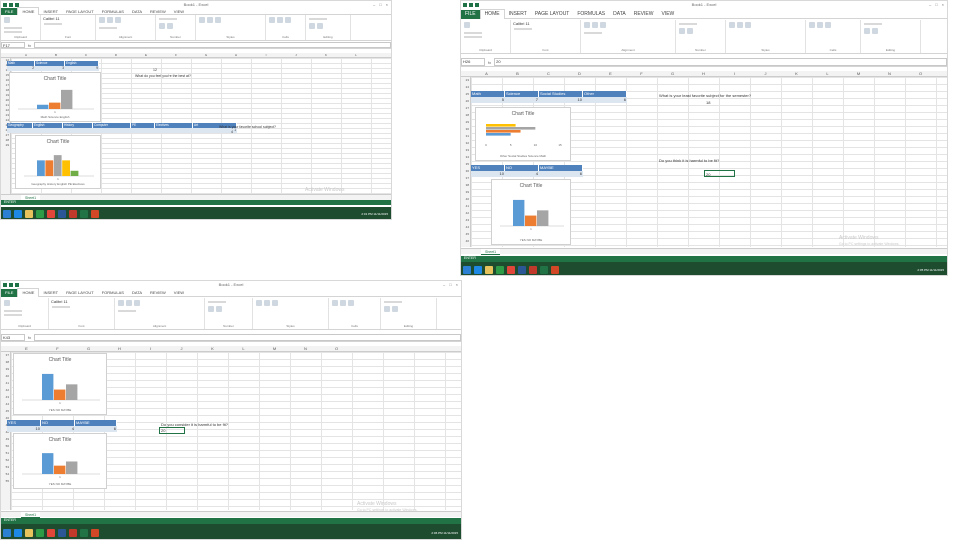  I want to click on row-header: 35, so click(465, 164).